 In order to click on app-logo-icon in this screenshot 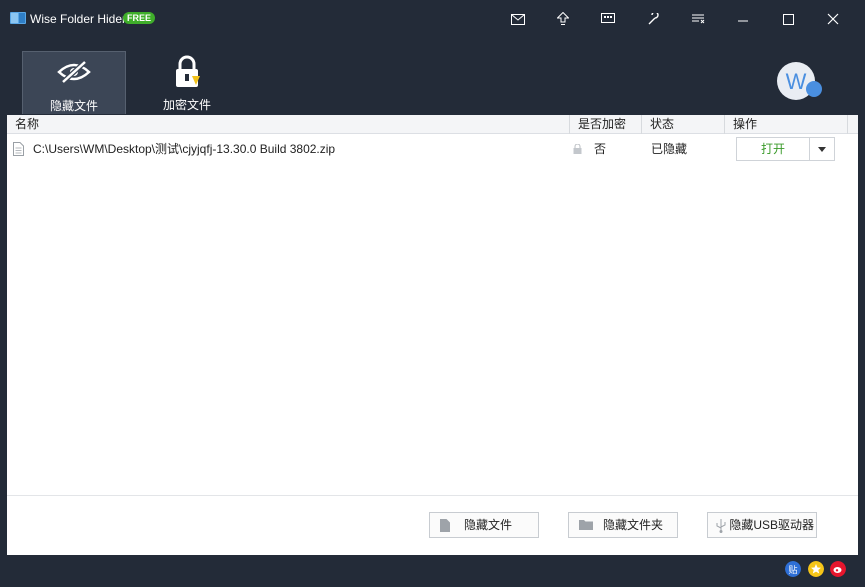, I will do `click(18, 18)`.